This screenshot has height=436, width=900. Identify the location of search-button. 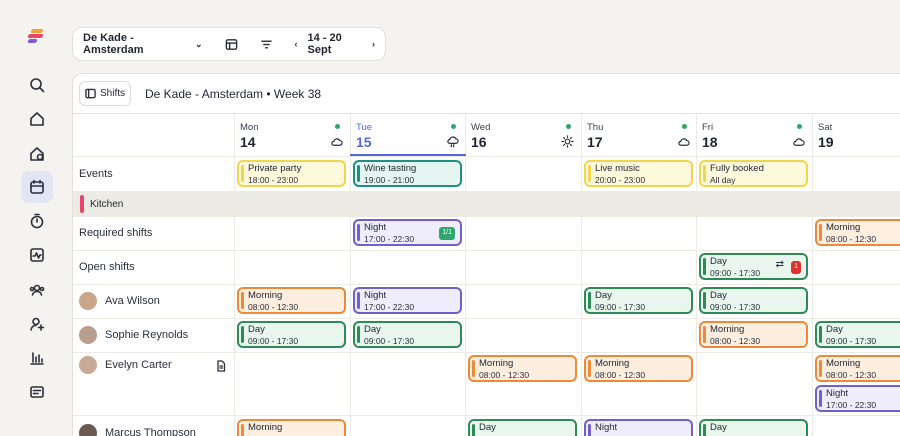
(37, 85).